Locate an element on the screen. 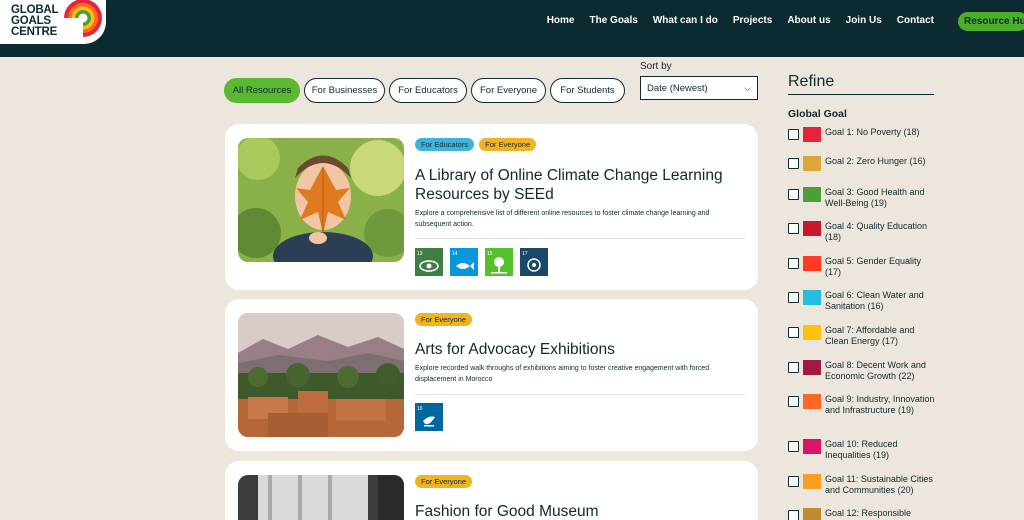  goal-7-icon is located at coordinates (812, 332).